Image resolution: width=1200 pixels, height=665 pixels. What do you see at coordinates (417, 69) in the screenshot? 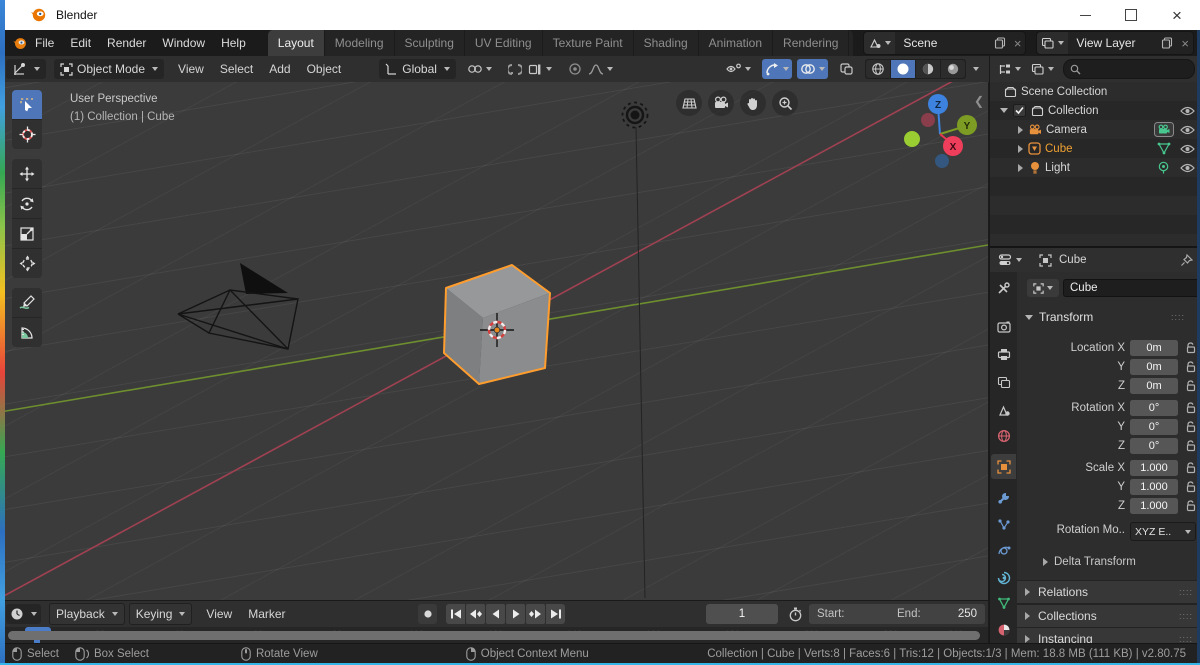
I see `transform-orientation-selector: Global` at bounding box center [417, 69].